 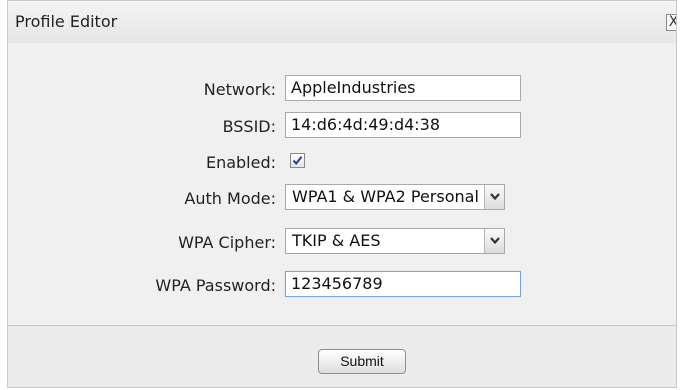 I want to click on enabled-label: Enabled:, so click(x=240, y=162).